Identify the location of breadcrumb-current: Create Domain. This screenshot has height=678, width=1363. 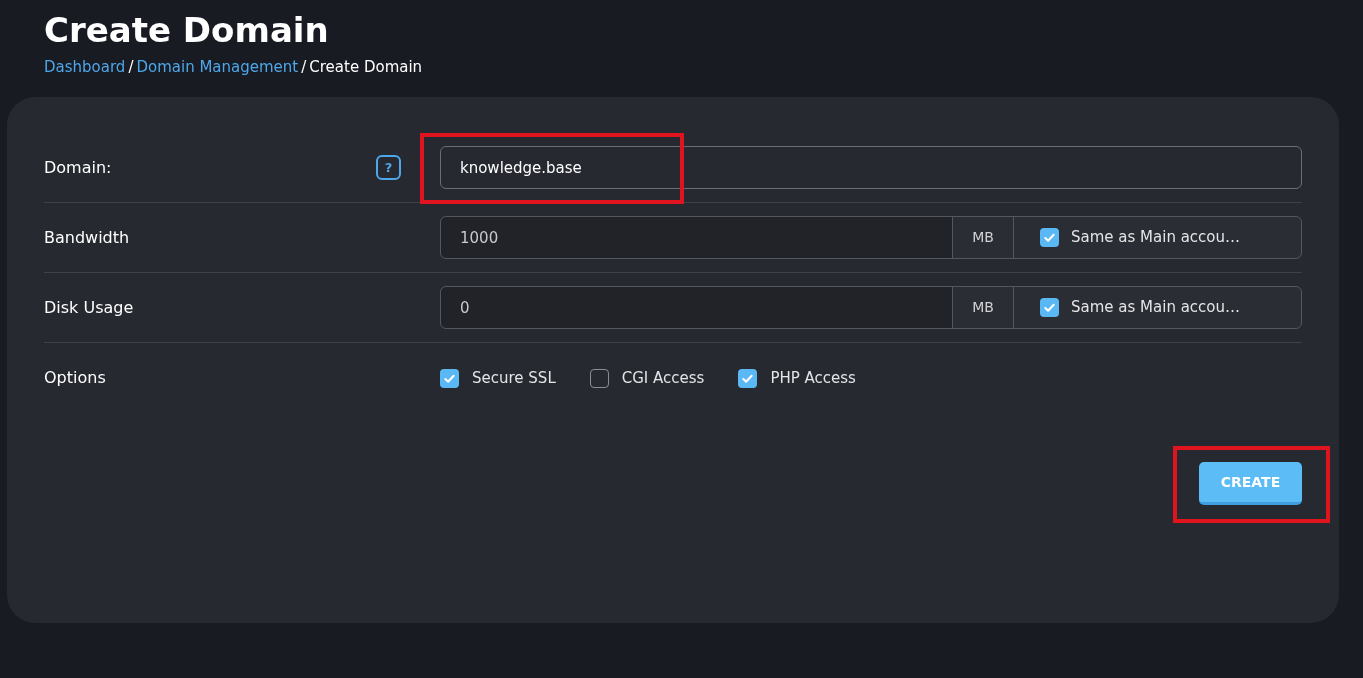
(366, 67).